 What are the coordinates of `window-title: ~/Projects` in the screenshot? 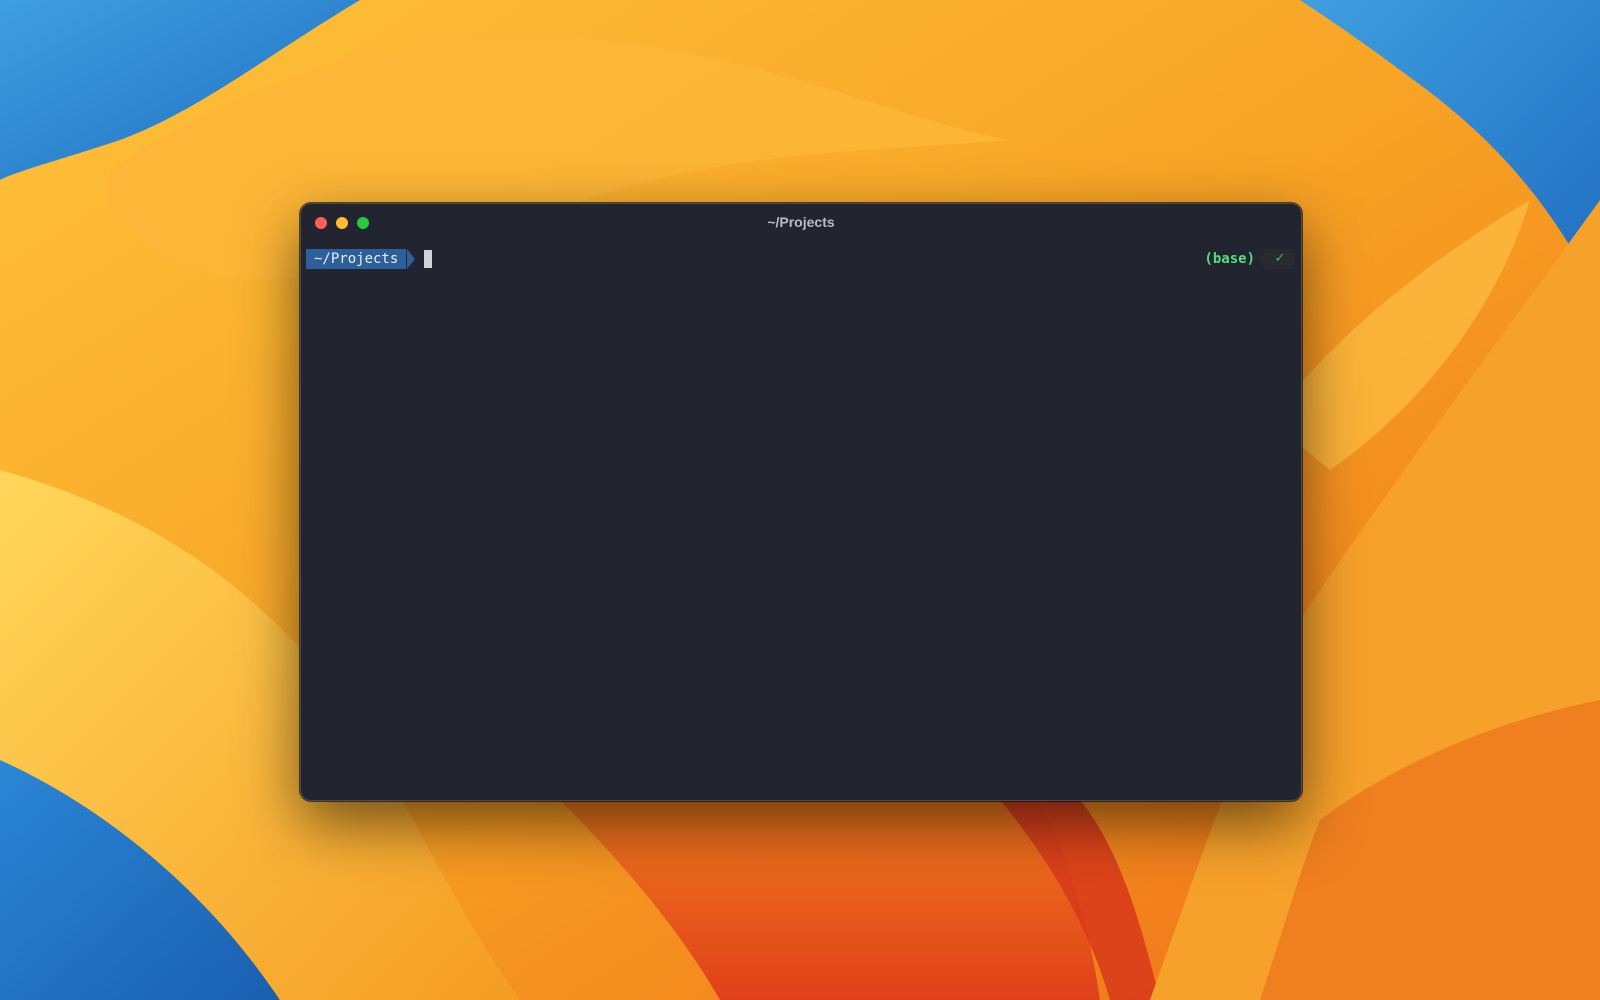 It's located at (801, 222).